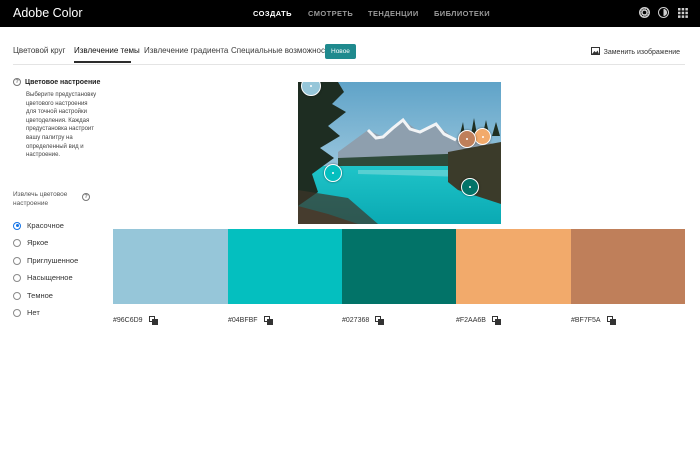 This screenshot has height=453, width=700. Describe the element at coordinates (48, 13) in the screenshot. I see `app-title: Adobe Color` at that location.